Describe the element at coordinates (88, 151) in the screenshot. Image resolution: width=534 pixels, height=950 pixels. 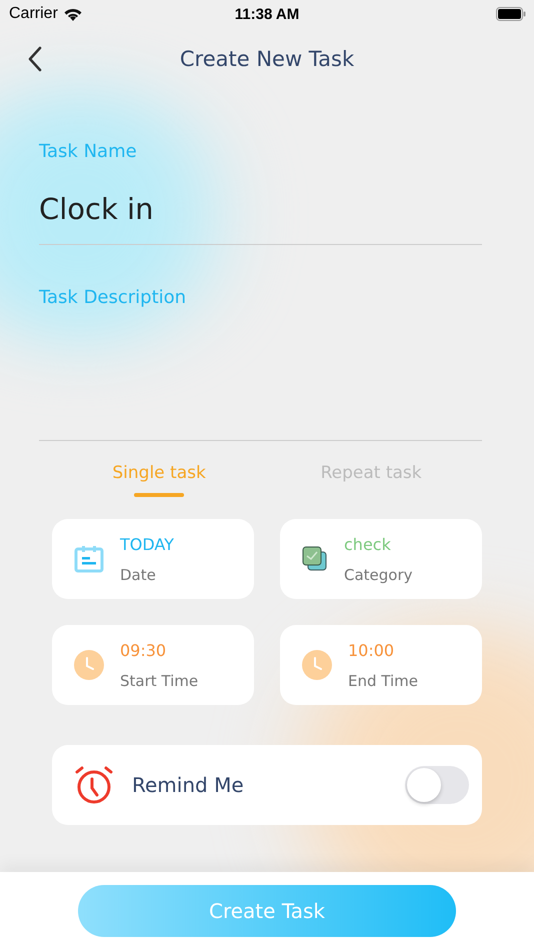
I see `task-name-label: Task Name` at that location.